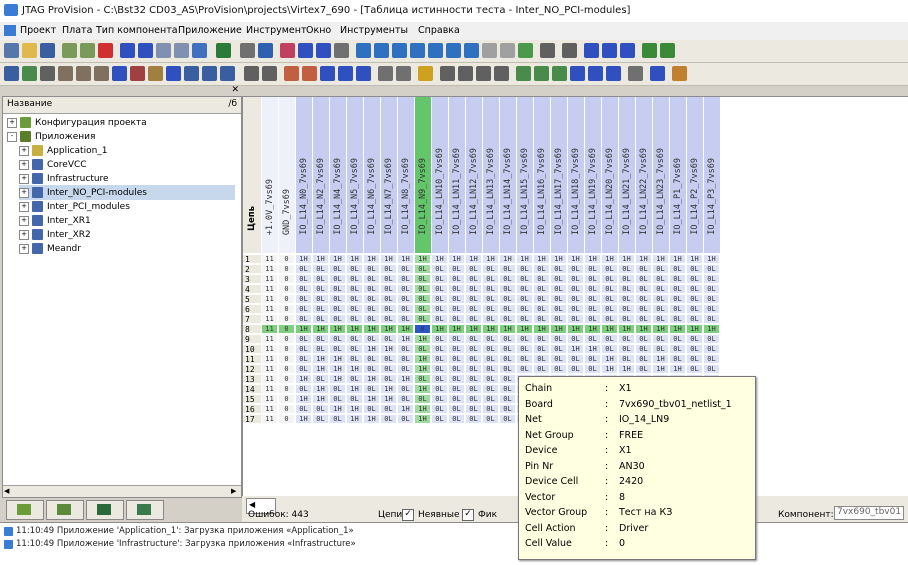 The width and height of the screenshot is (908, 565). I want to click on row-header: 5, so click(252, 299).